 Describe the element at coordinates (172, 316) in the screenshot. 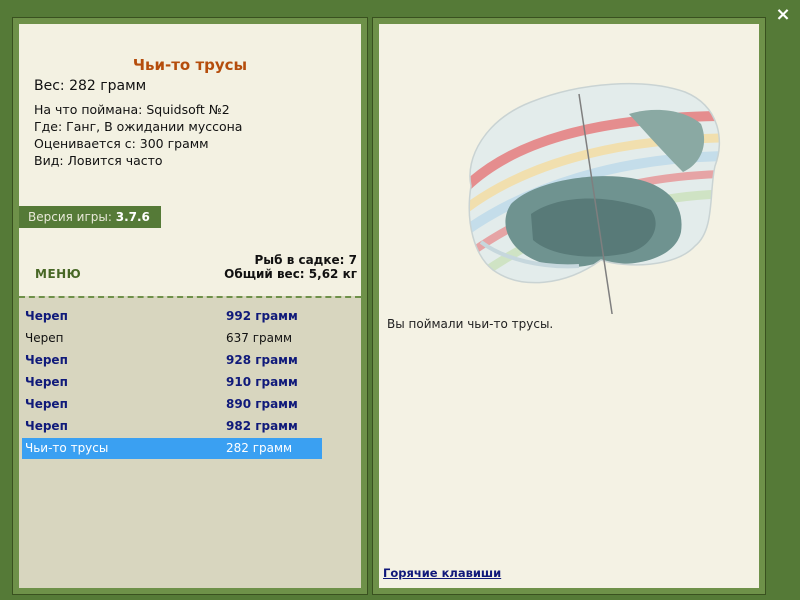

I see `catch-row: Череп 992 грамм` at that location.